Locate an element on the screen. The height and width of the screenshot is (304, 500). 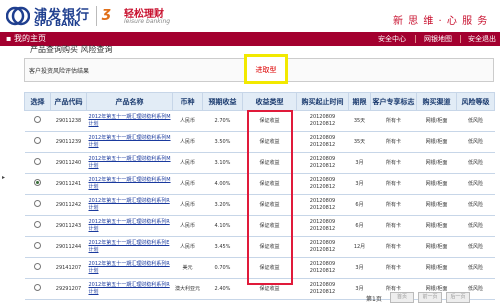
risk-result-highlight: 进取型 is located at coordinates (266, 69).